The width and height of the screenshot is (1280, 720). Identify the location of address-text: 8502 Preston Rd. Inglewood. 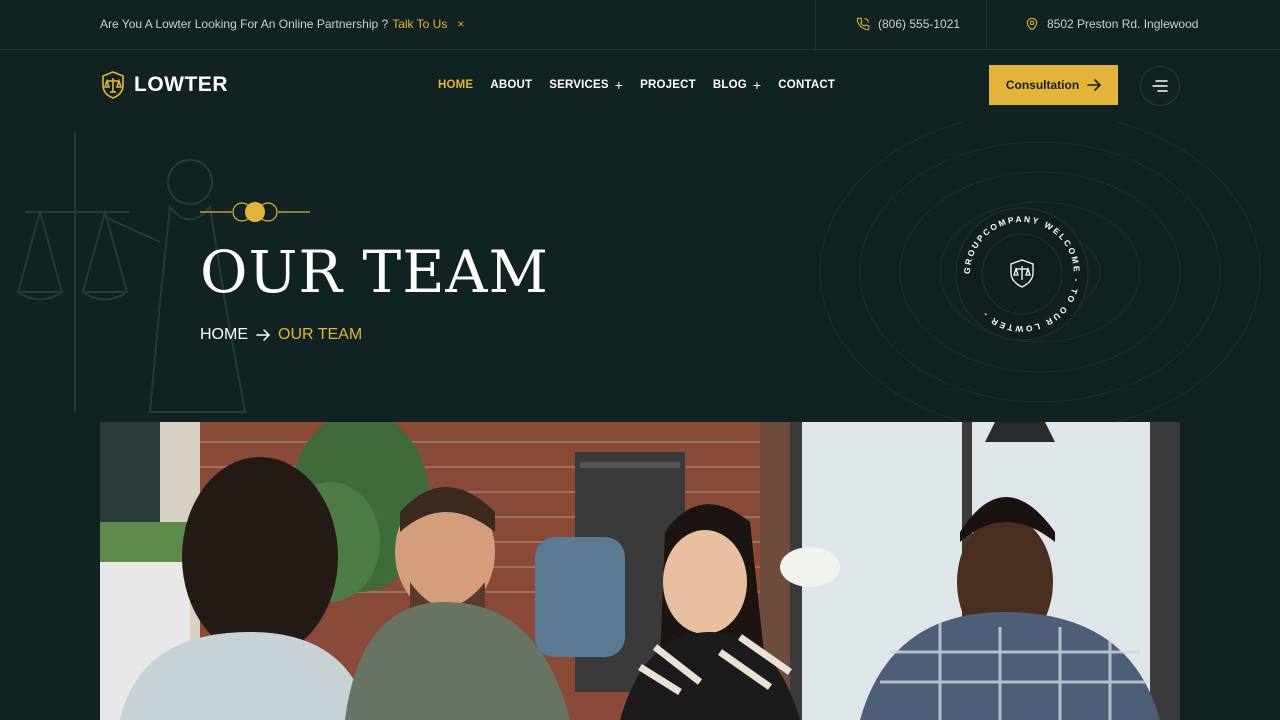
(1123, 24).